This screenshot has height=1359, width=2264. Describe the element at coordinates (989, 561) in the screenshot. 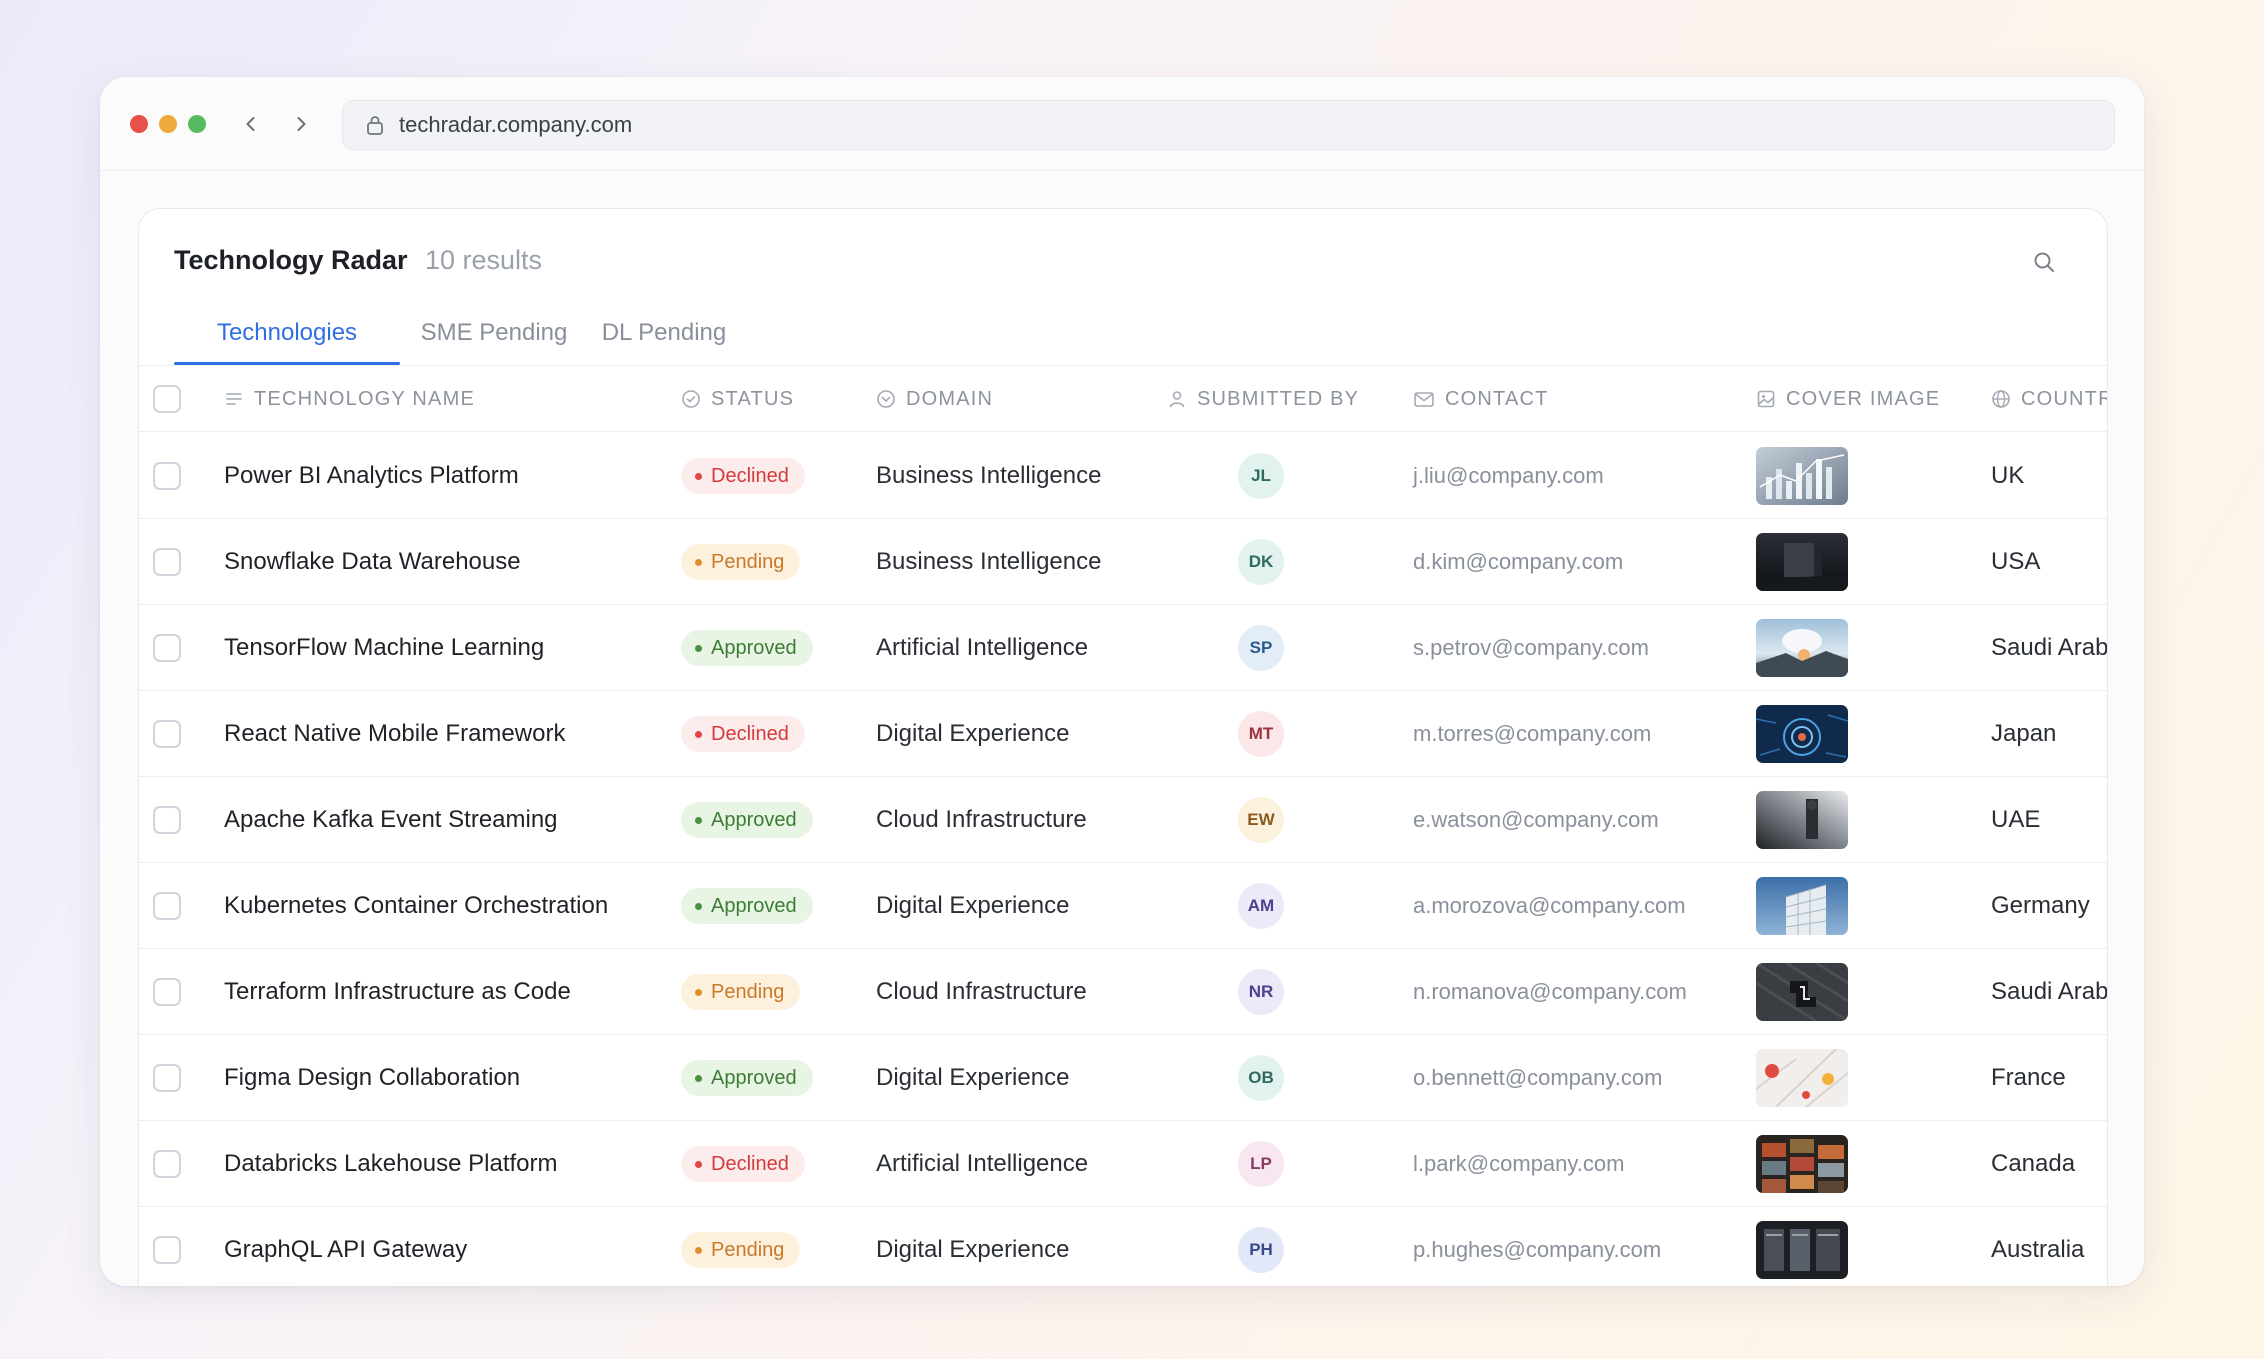

I see `domain-label: Business Intelligence` at that location.